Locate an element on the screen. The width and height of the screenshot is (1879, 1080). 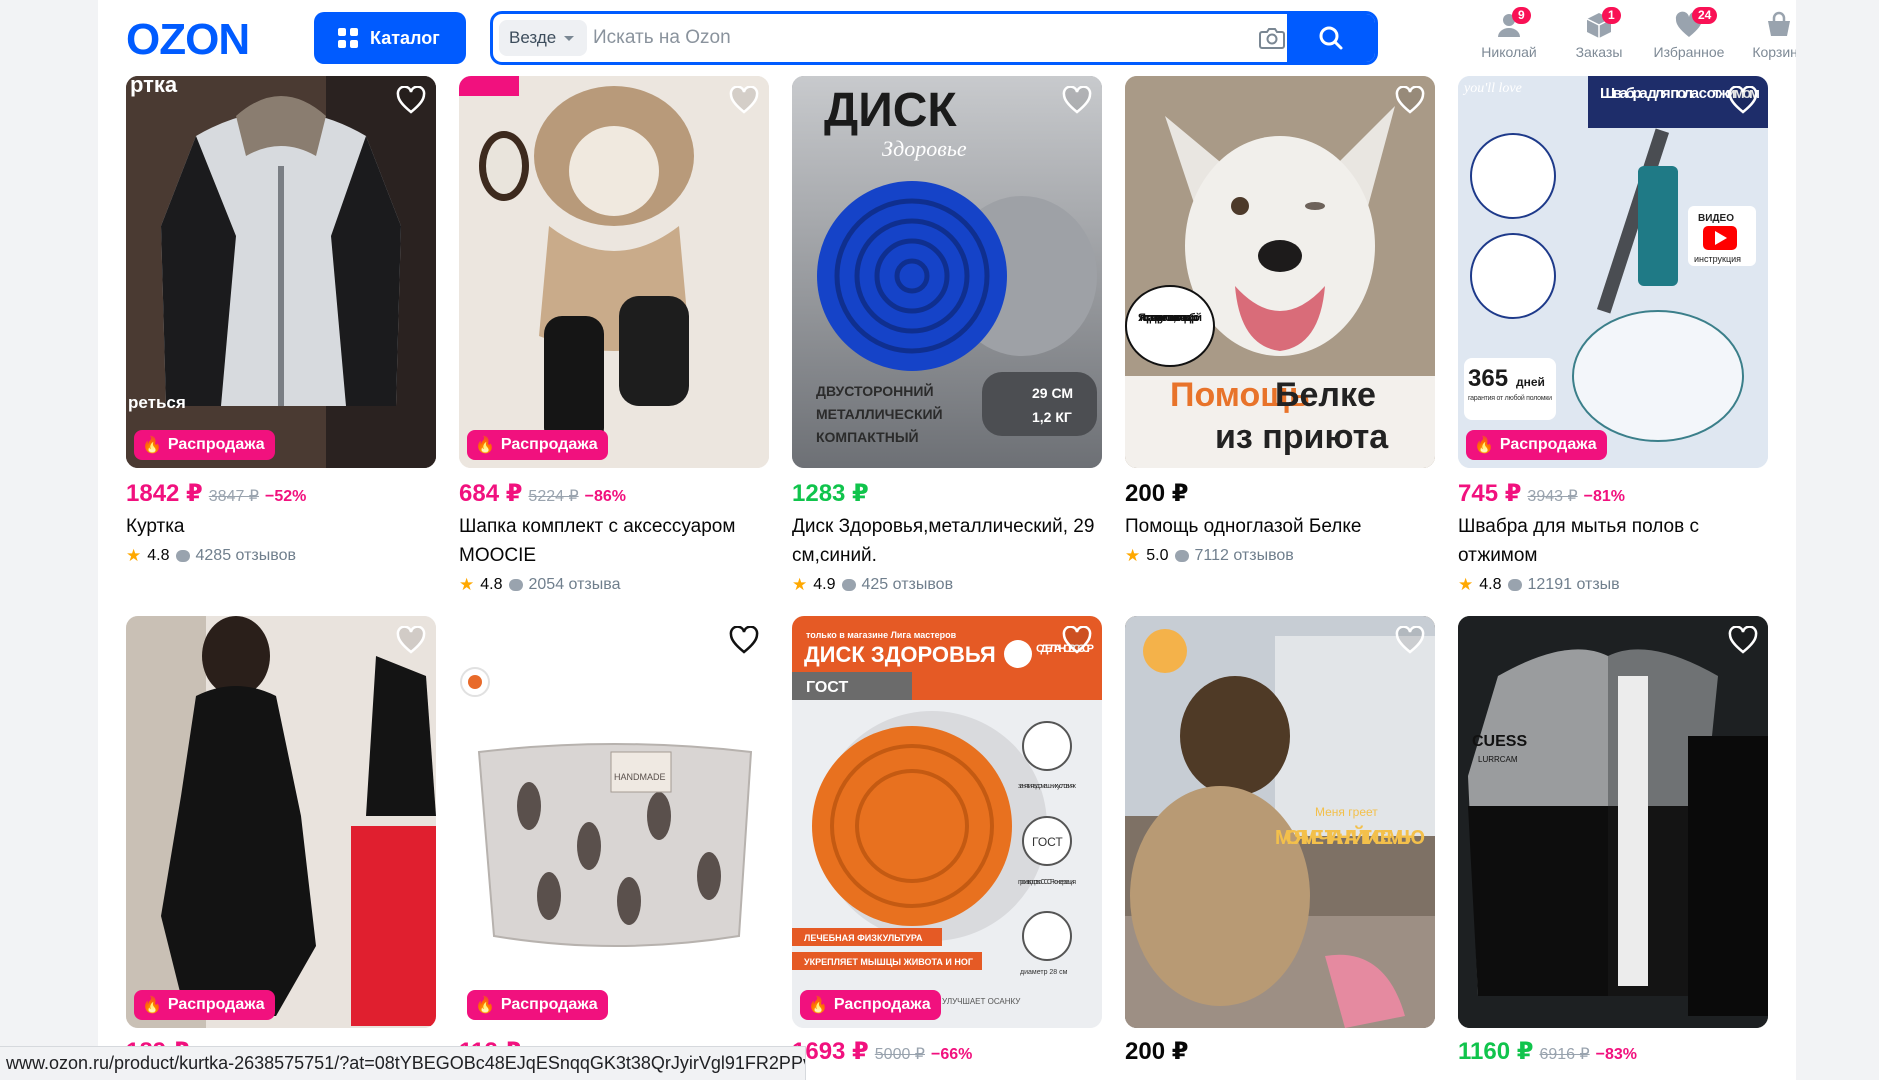
price: 745 ₽ is located at coordinates (1490, 493).